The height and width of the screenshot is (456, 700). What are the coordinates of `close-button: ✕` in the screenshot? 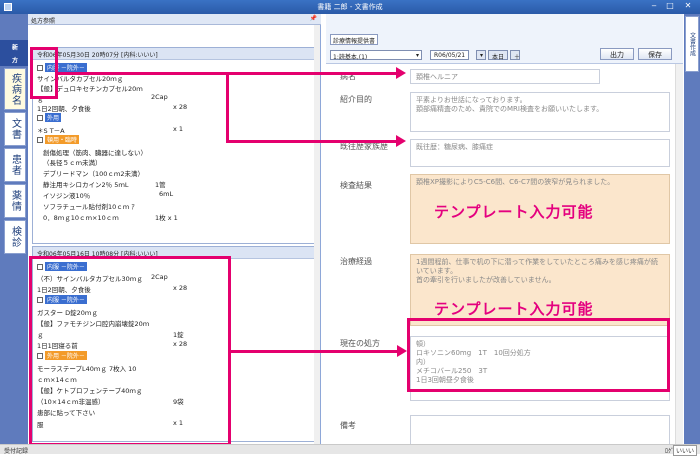 It's located at (688, 5).